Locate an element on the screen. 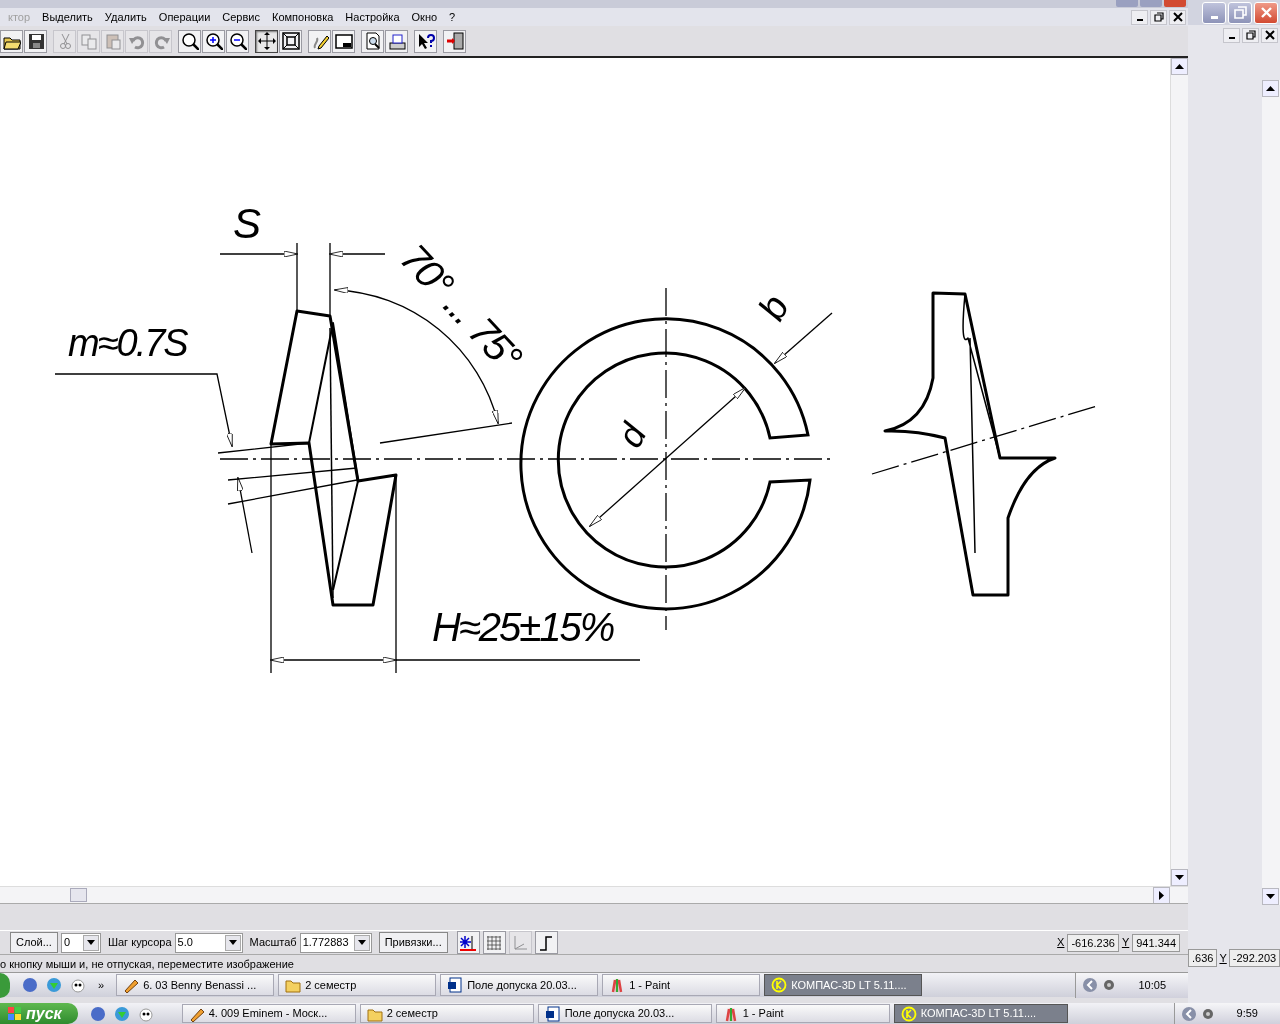  magnifier-icon is located at coordinates (189, 41).